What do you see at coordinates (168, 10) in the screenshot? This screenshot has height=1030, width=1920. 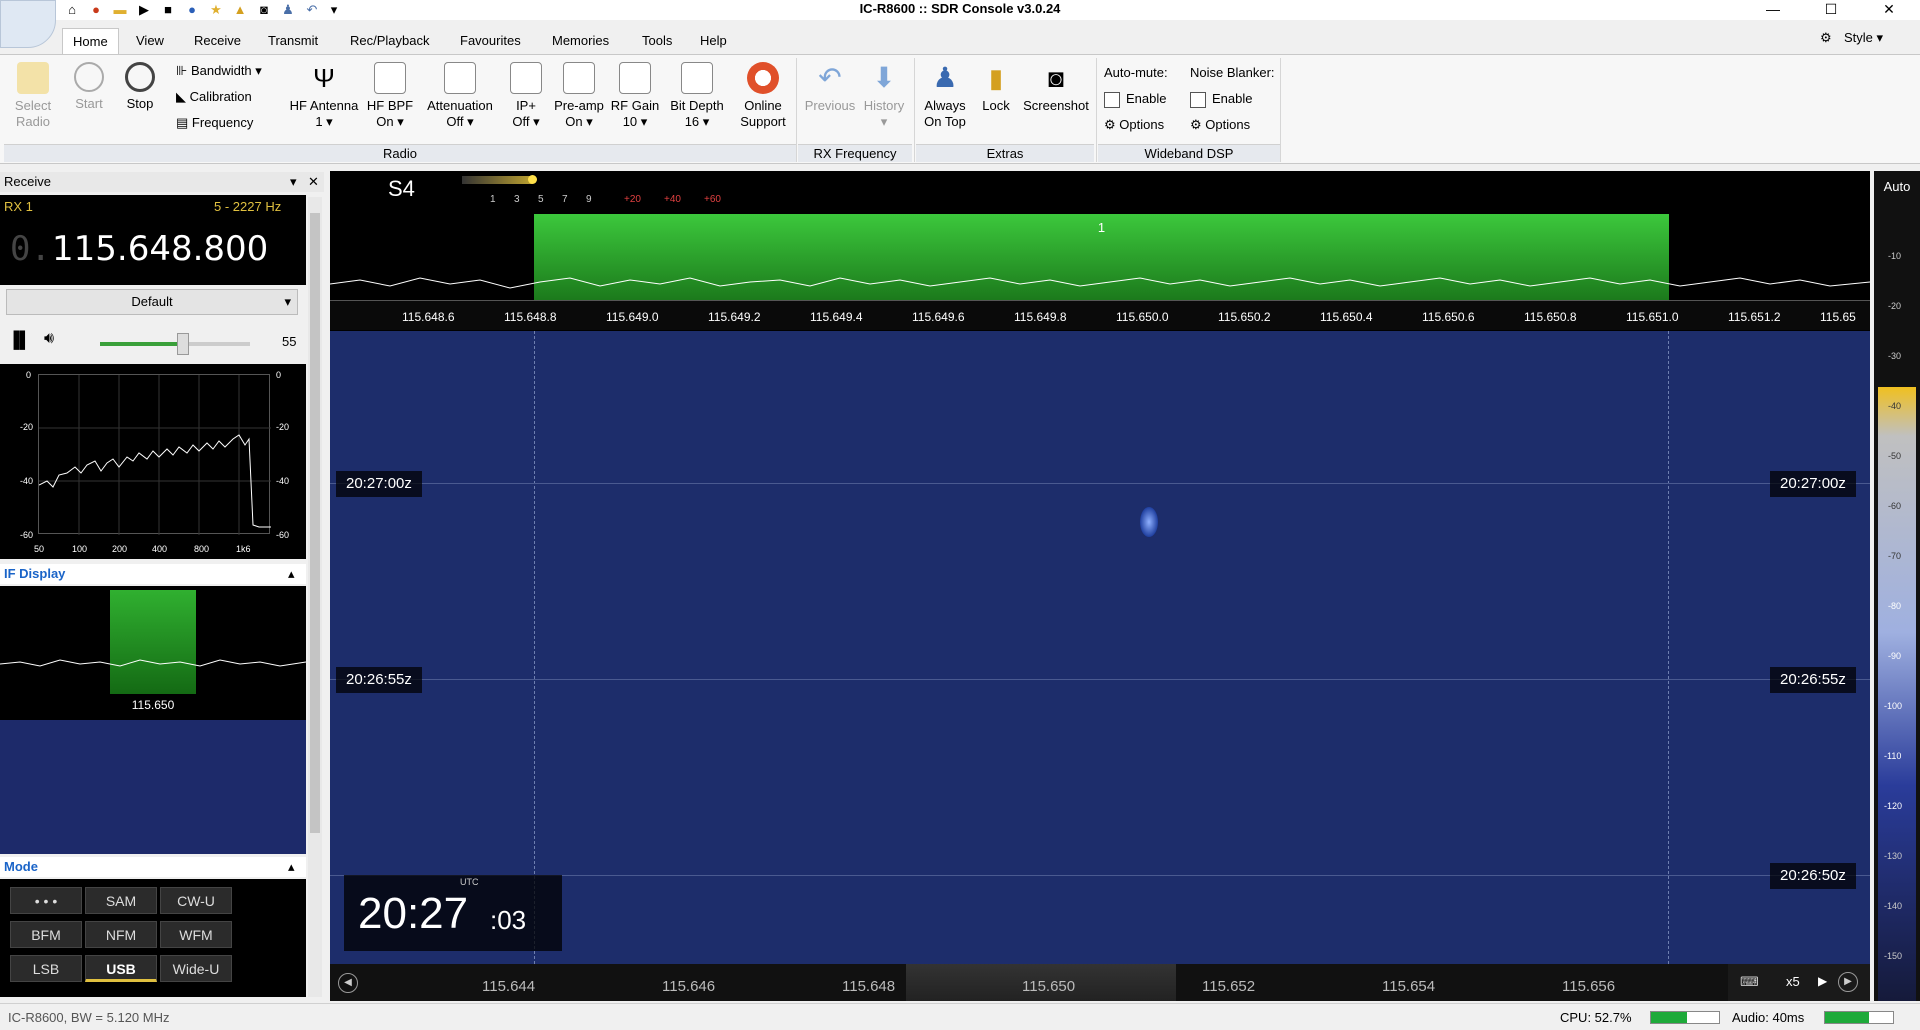 I see `stop-icon: ■` at bounding box center [168, 10].